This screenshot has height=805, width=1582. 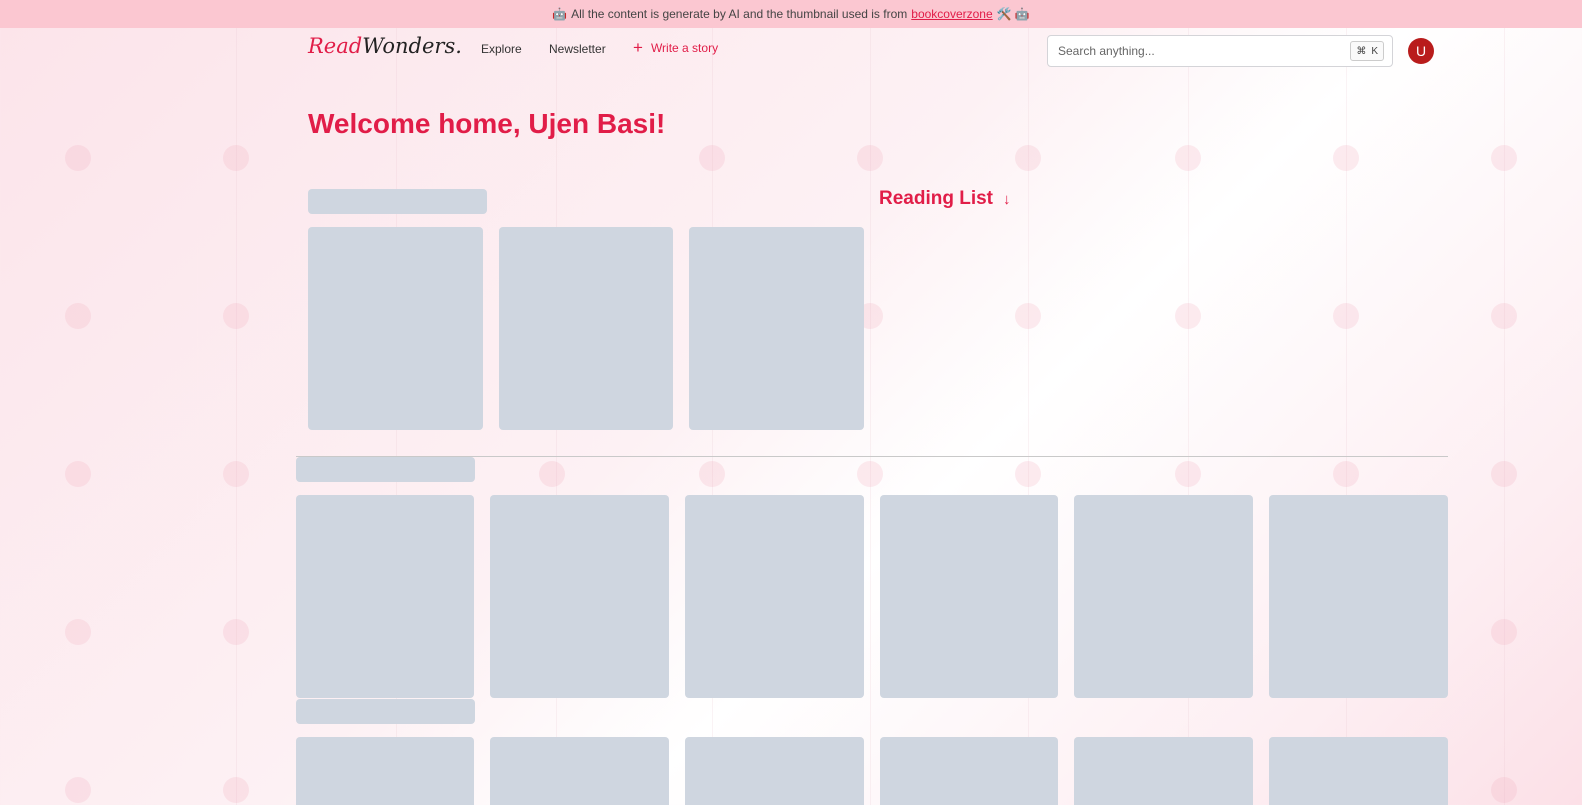 What do you see at coordinates (1007, 199) in the screenshot?
I see `arrow-down-icon: ↓` at bounding box center [1007, 199].